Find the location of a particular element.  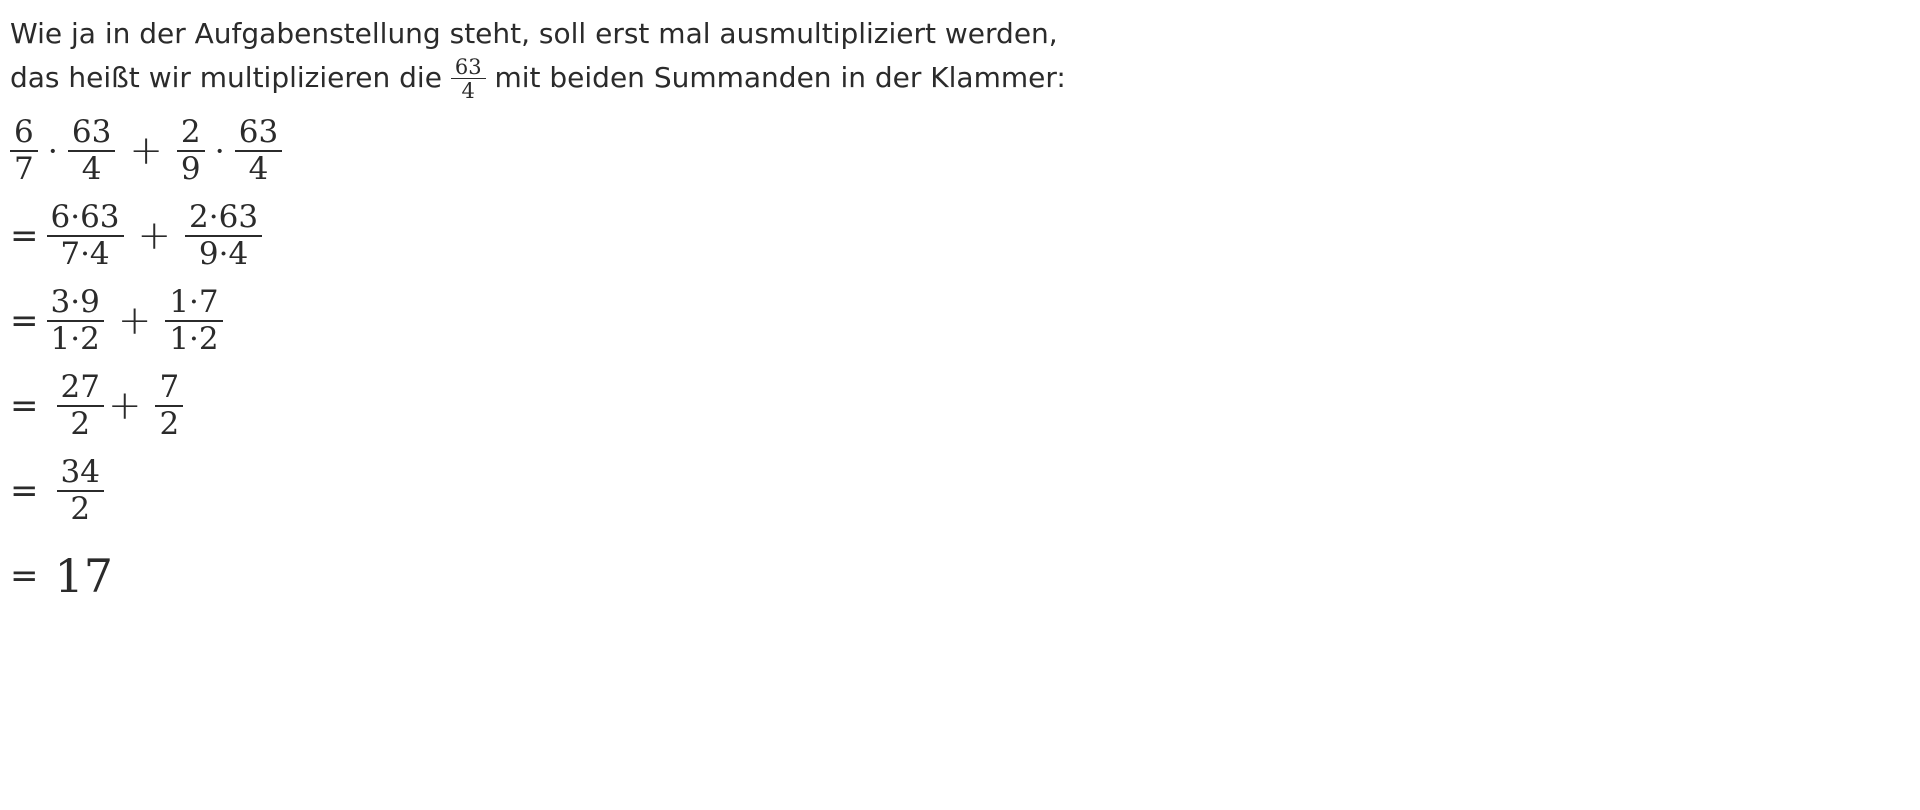

fraction: 27 2 is located at coordinates (80, 406).